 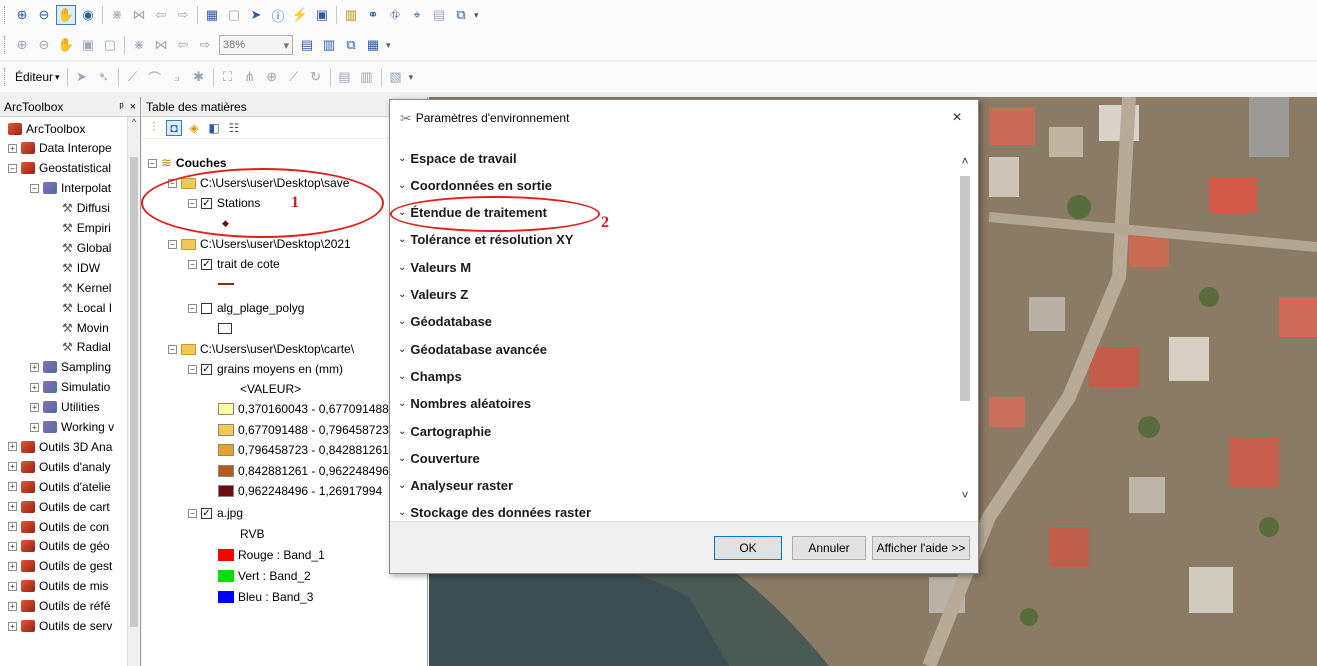 I want to click on fixed-zoom-in-icon: ⋇, so click(x=117, y=15).